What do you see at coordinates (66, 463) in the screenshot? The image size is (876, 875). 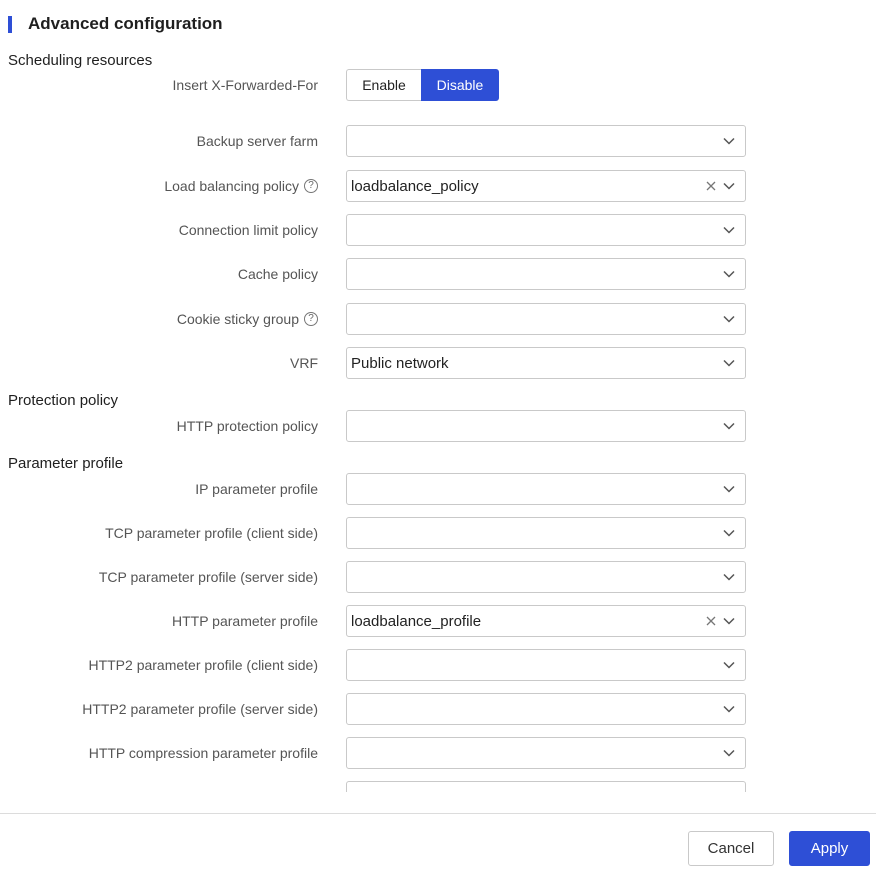 I see `group-title-parameter: Parameter profile` at bounding box center [66, 463].